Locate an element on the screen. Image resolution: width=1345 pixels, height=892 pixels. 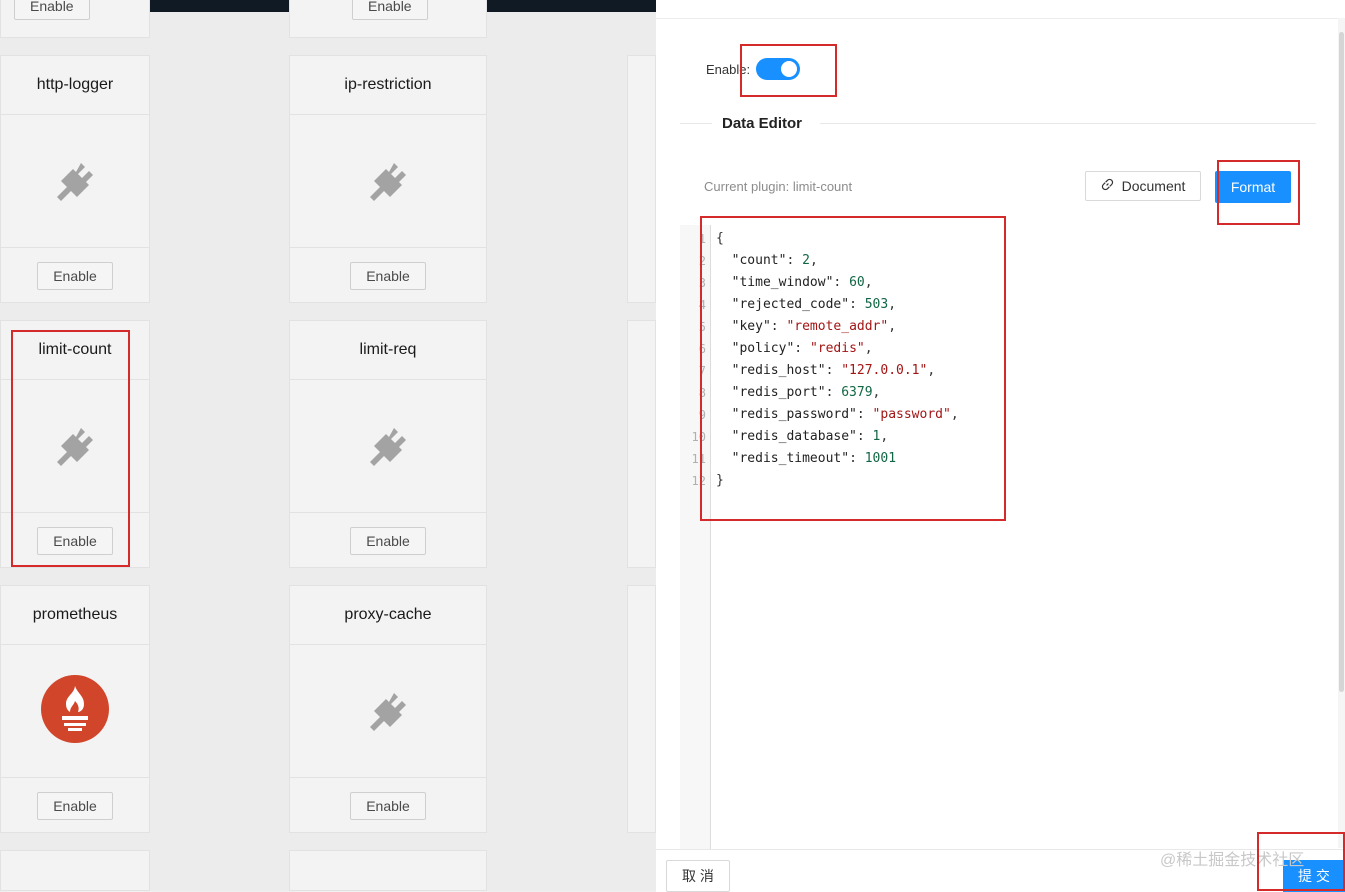
document-button: Document is located at coordinates (1143, 186).